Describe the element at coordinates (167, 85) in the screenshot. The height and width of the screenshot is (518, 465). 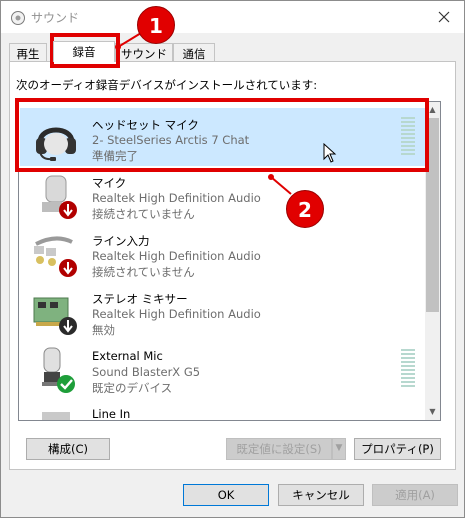
I see `instruction-text: 次のオーディオ録音デバイスがインストールされています:` at that location.